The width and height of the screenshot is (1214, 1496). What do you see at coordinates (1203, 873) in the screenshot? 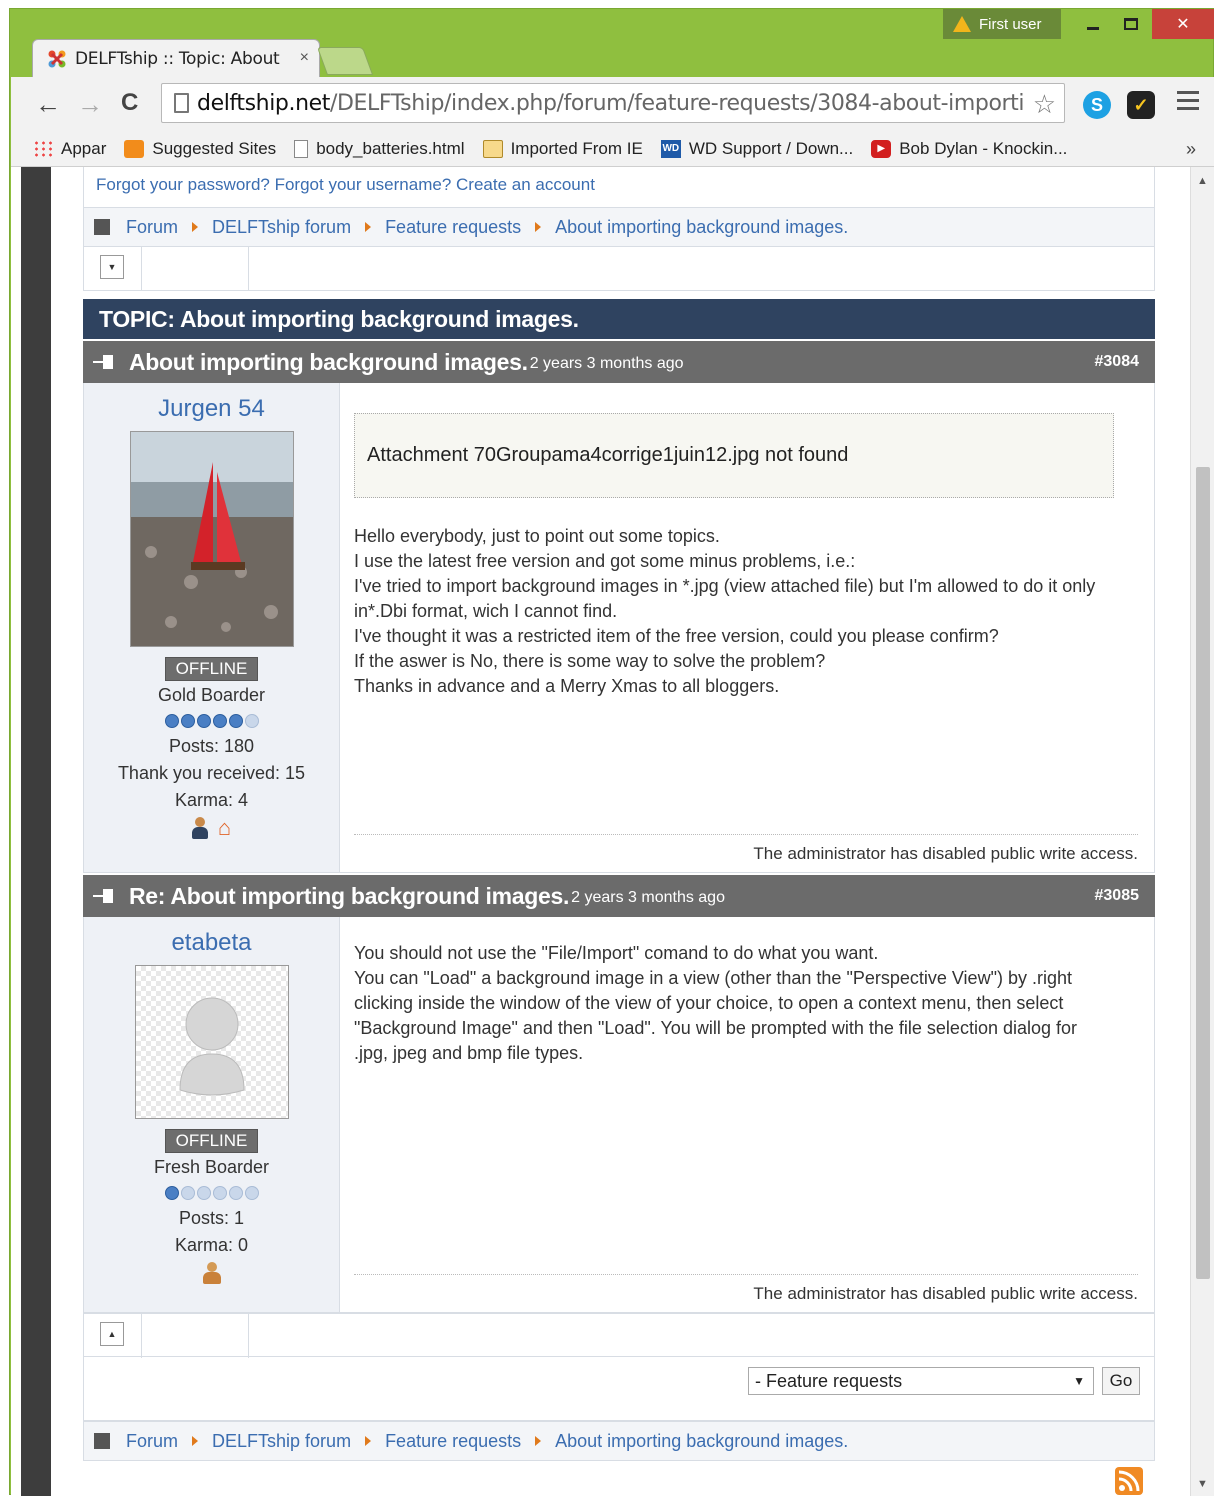
I see `scrollbar-thumb` at bounding box center [1203, 873].